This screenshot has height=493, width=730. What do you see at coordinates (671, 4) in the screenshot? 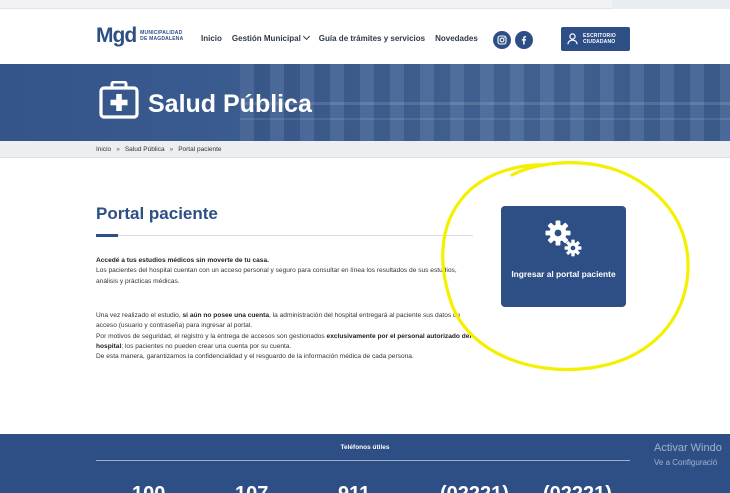
I see `browser-top-bar` at bounding box center [671, 4].